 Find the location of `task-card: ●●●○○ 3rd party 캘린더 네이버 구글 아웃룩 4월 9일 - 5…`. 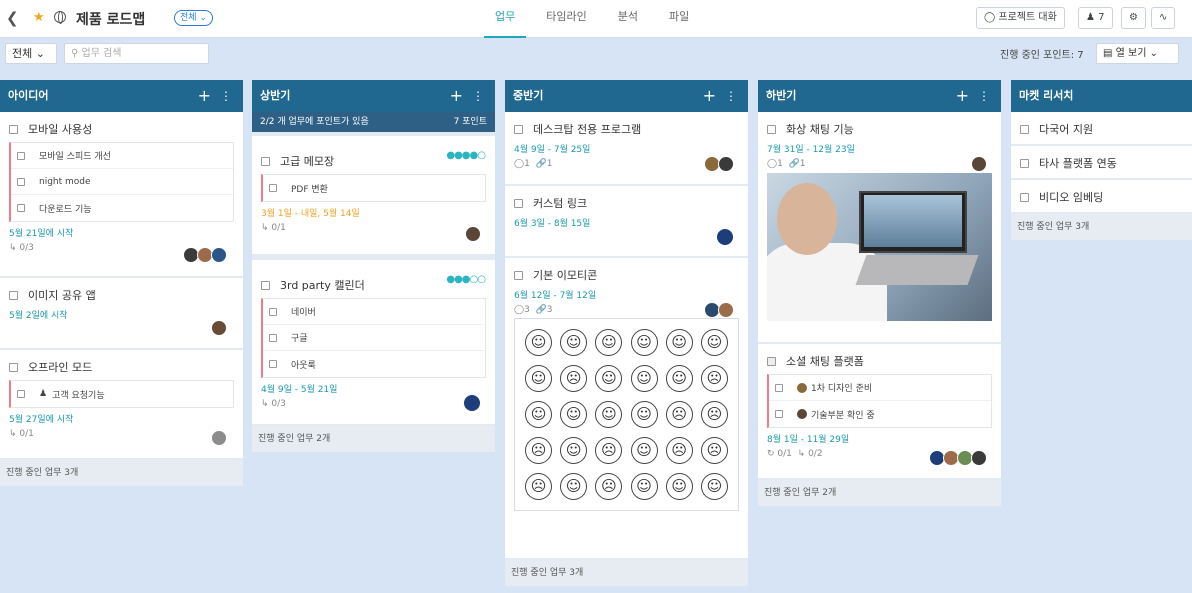

task-card: ●●●○○ 3rd party 캘린더 네이버 구글 아웃룩 4월 9일 - 5… is located at coordinates (373, 341).